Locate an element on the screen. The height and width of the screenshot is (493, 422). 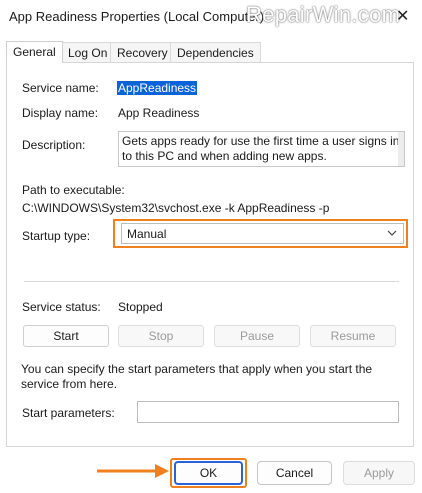
service-name-value: AppReadiness is located at coordinates (157, 88).